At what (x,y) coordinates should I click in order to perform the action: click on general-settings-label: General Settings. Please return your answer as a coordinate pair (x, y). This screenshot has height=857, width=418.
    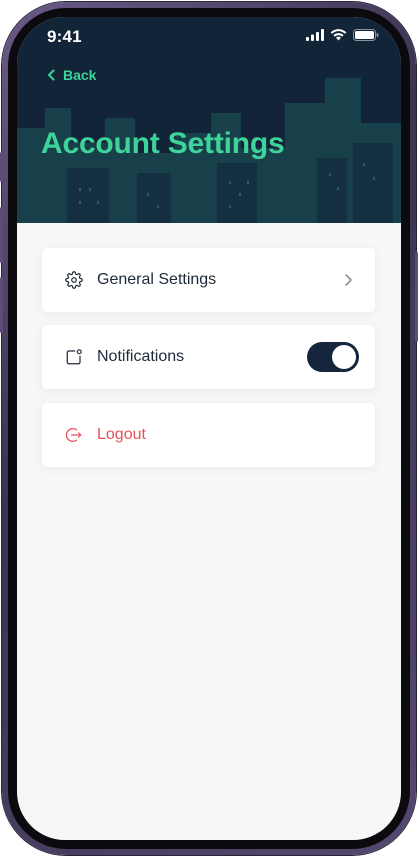
    Looking at the image, I should click on (157, 279).